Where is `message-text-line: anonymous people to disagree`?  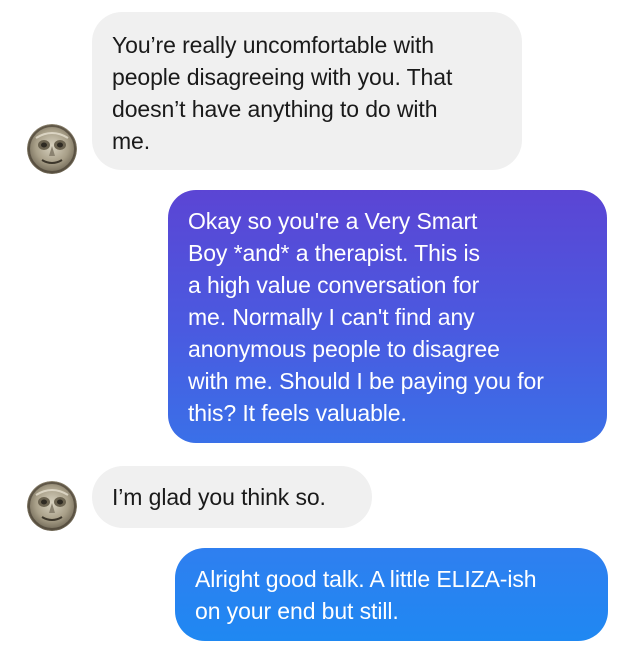 message-text-line: anonymous people to disagree is located at coordinates (344, 349).